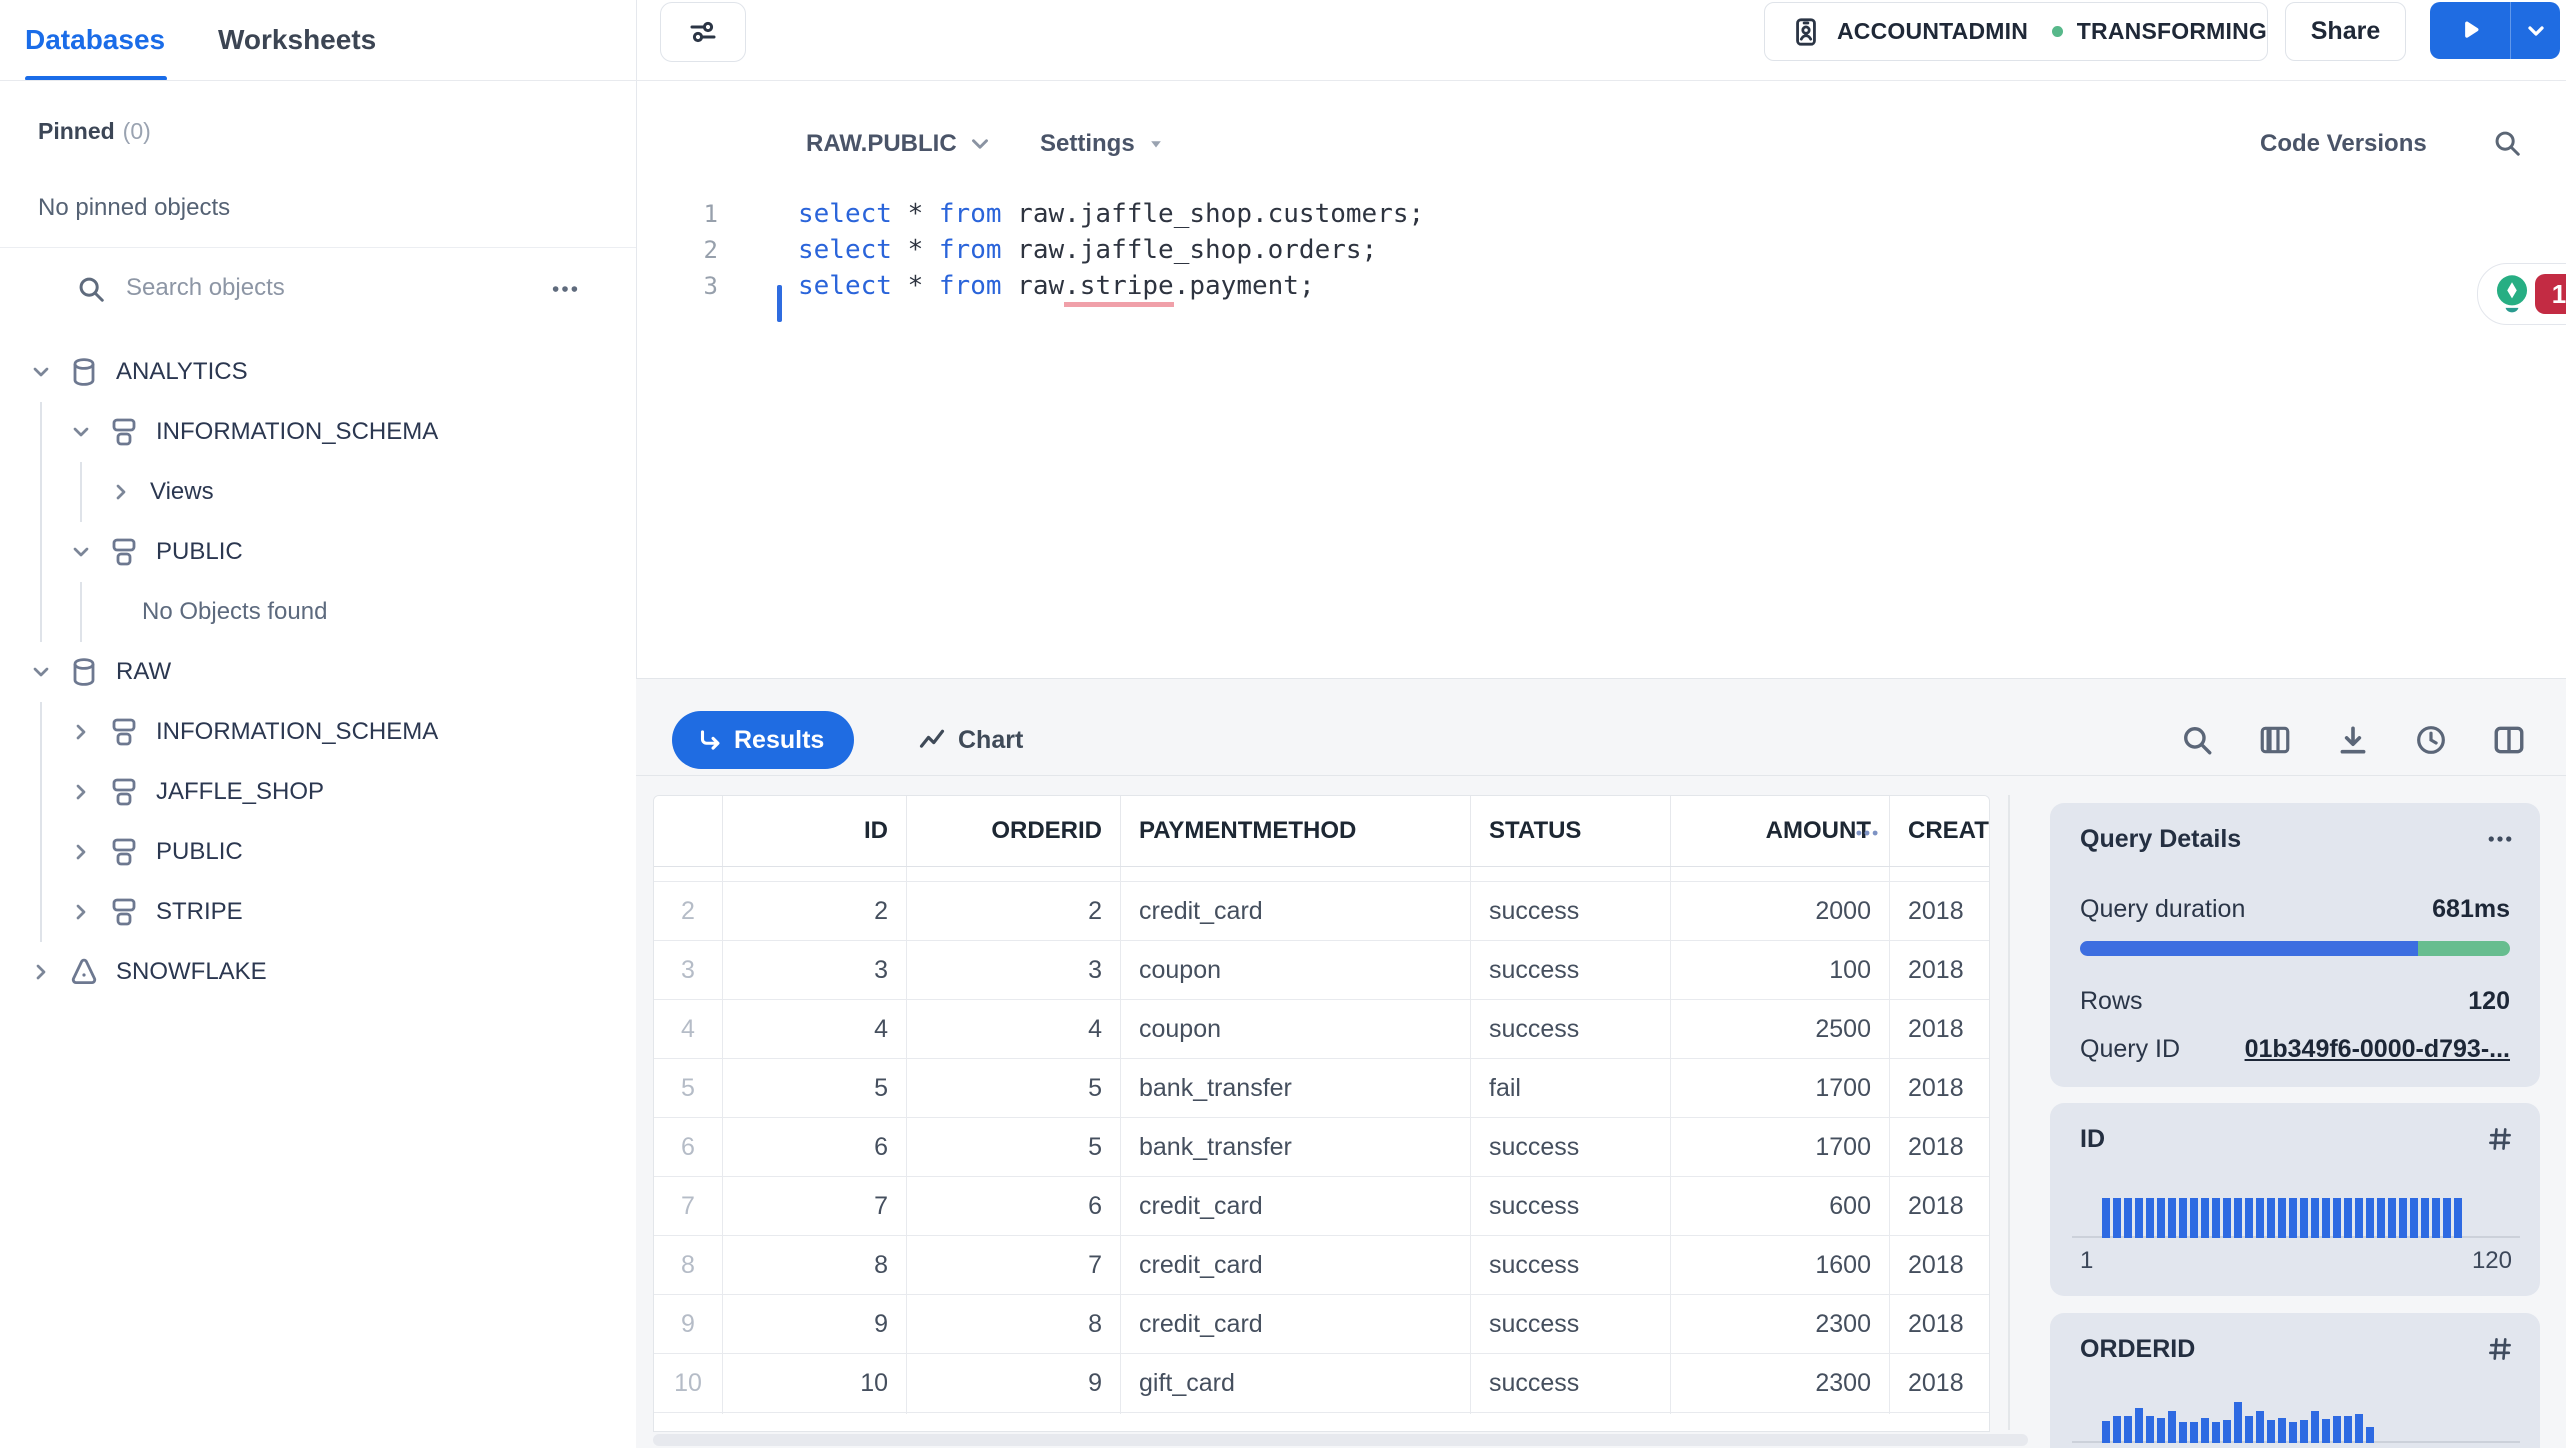 The width and height of the screenshot is (2566, 1448). I want to click on tab-databases: Databases, so click(95, 40).